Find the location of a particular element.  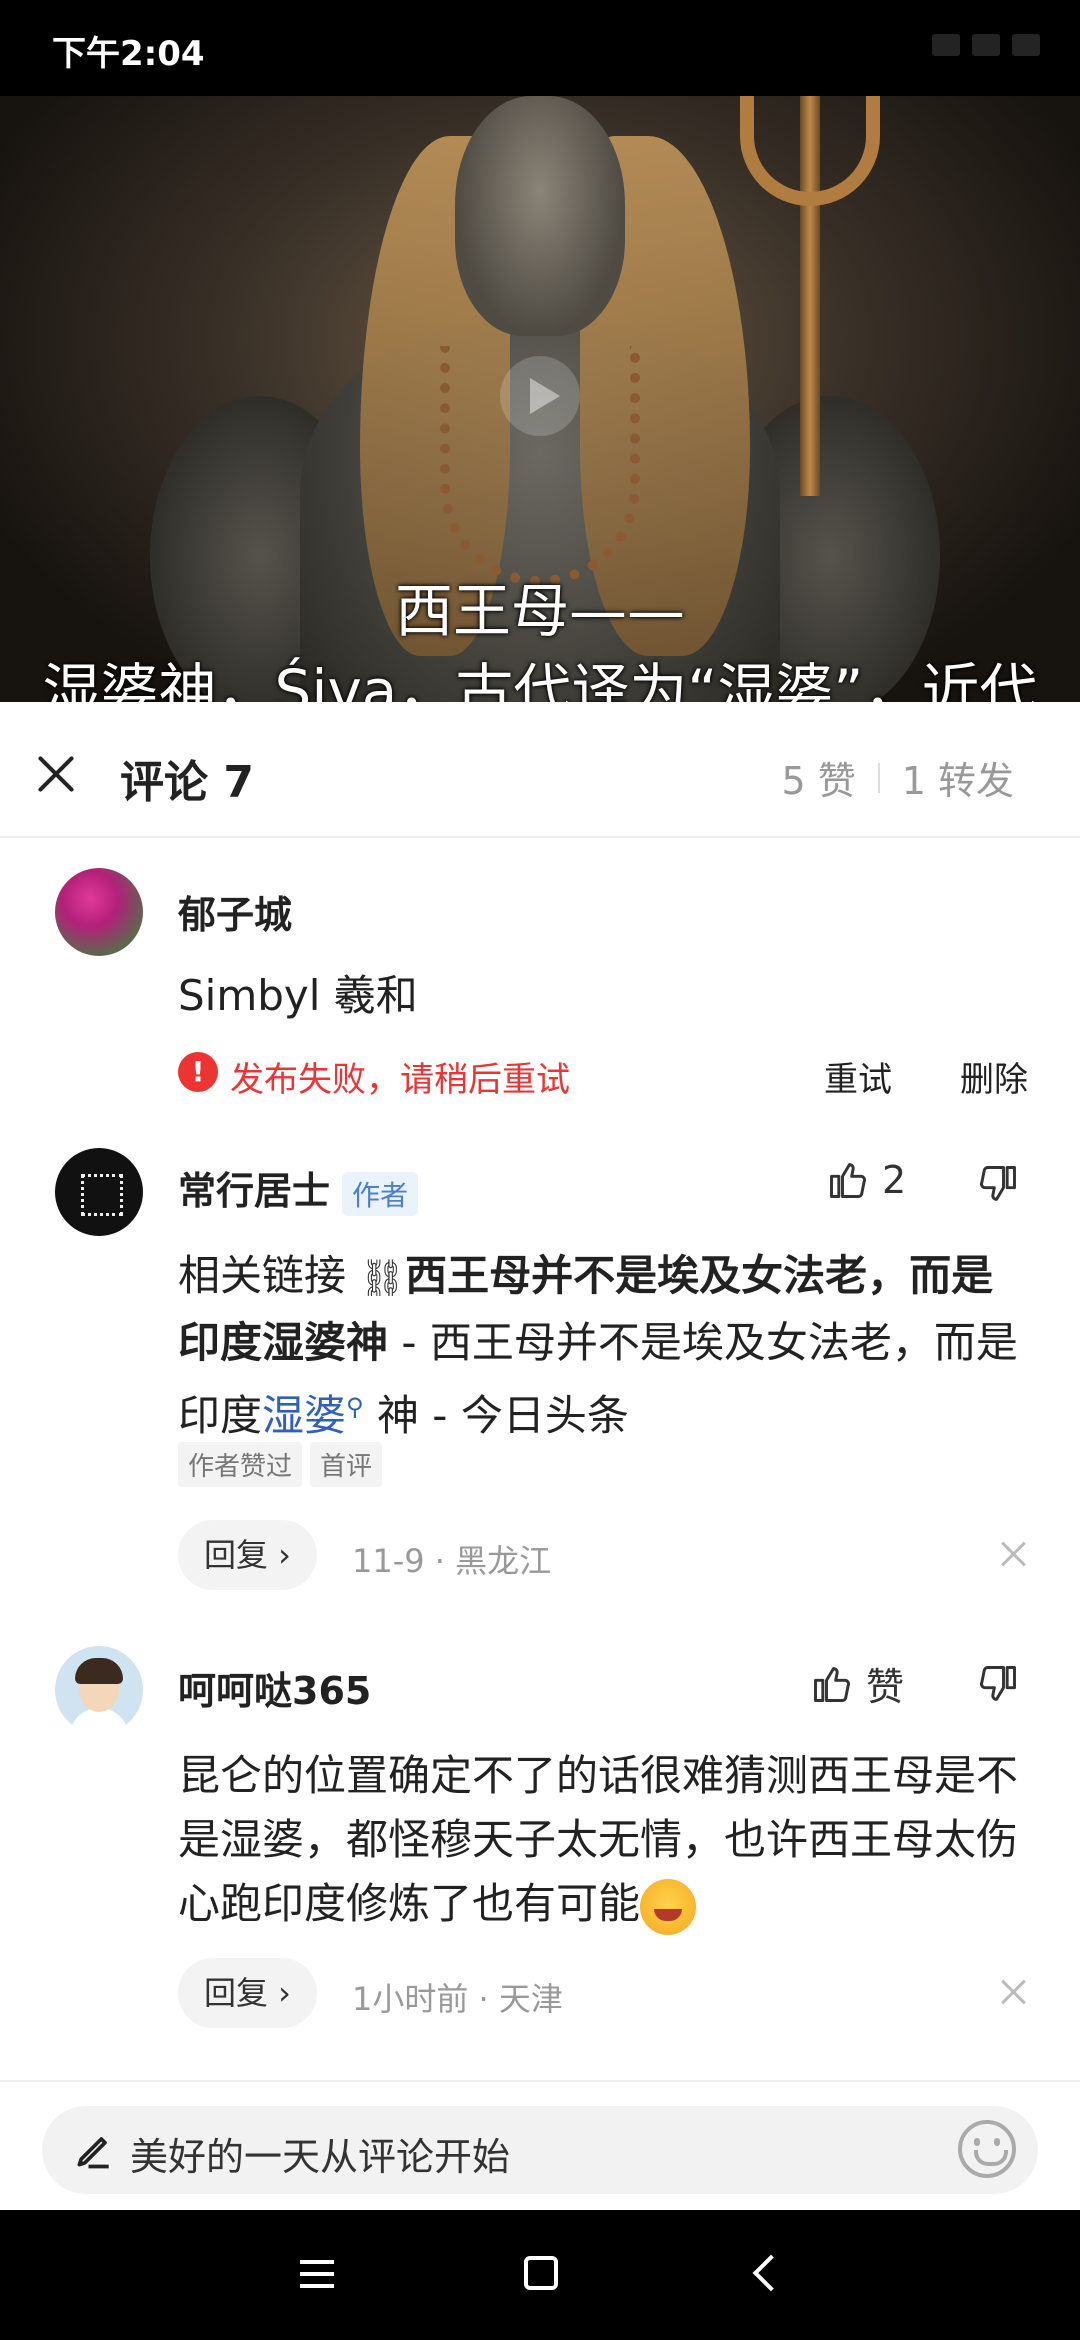

tag-first-comment: 首评 is located at coordinates (346, 1464).